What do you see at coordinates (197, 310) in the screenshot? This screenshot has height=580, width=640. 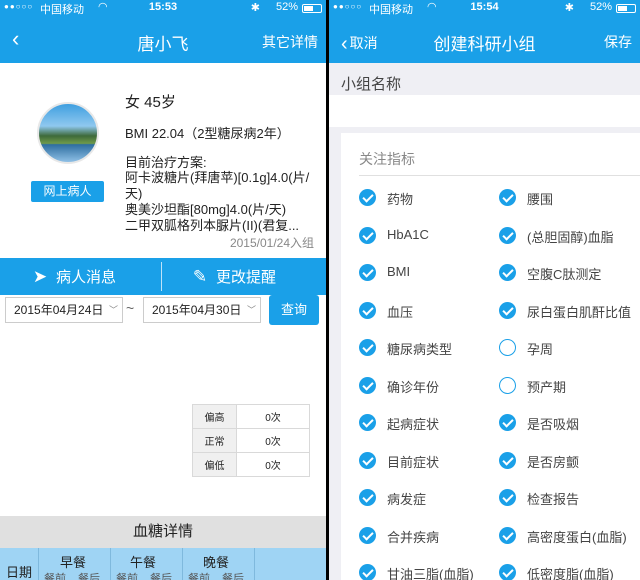 I see `end-date-value: 2015年04月30日` at bounding box center [197, 310].